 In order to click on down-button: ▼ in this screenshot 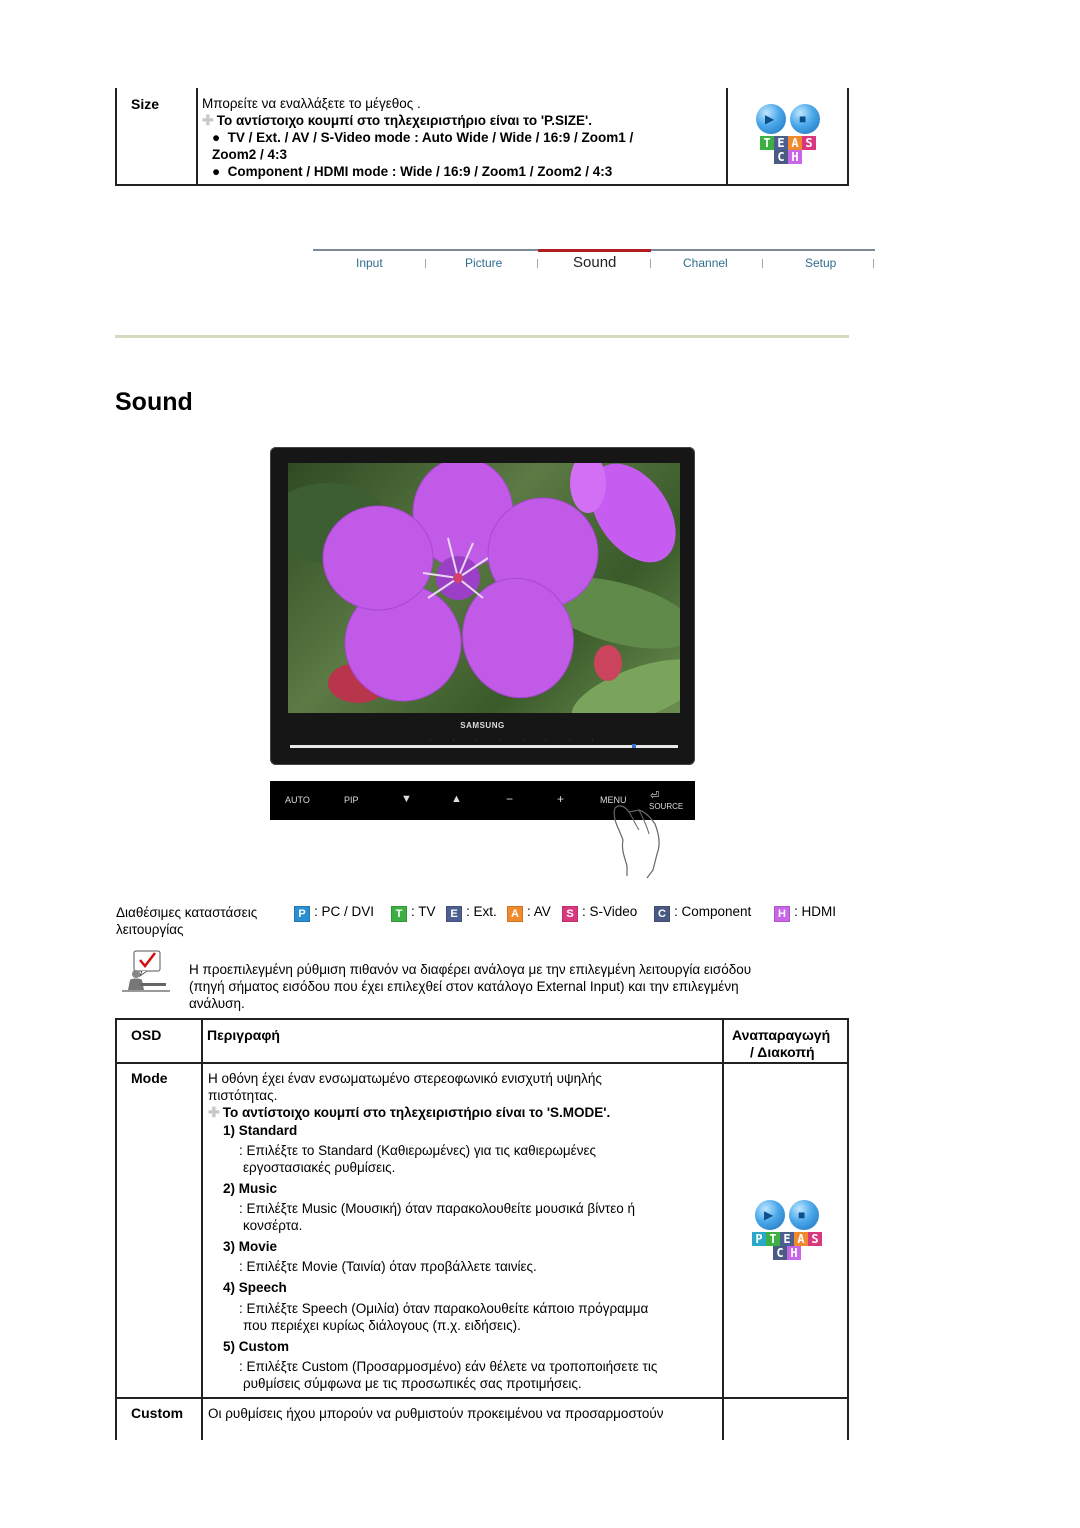, I will do `click(406, 799)`.